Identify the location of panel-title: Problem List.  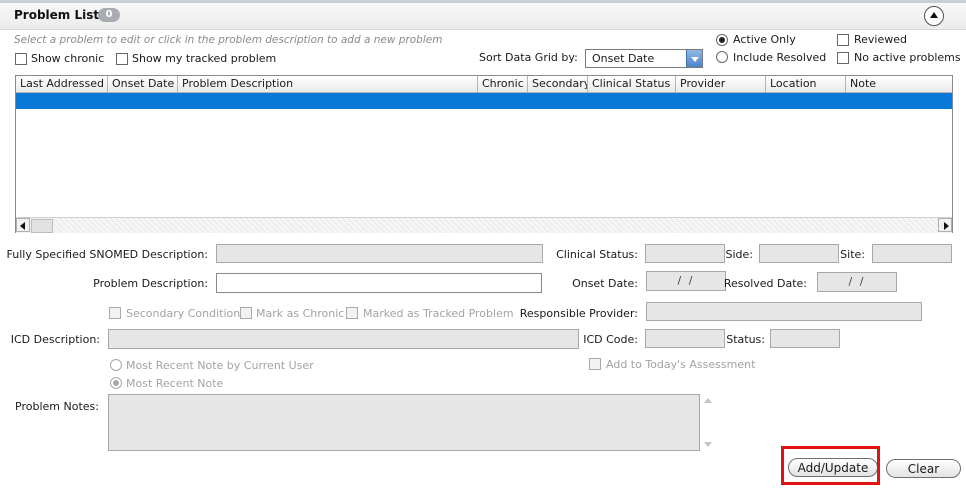
(57, 15).